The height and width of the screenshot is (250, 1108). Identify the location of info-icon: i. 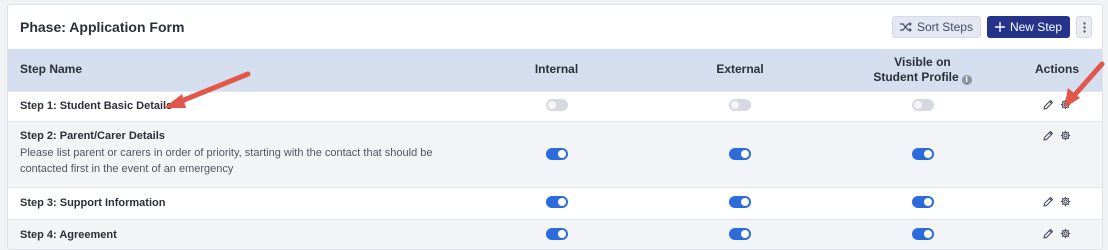
(966, 79).